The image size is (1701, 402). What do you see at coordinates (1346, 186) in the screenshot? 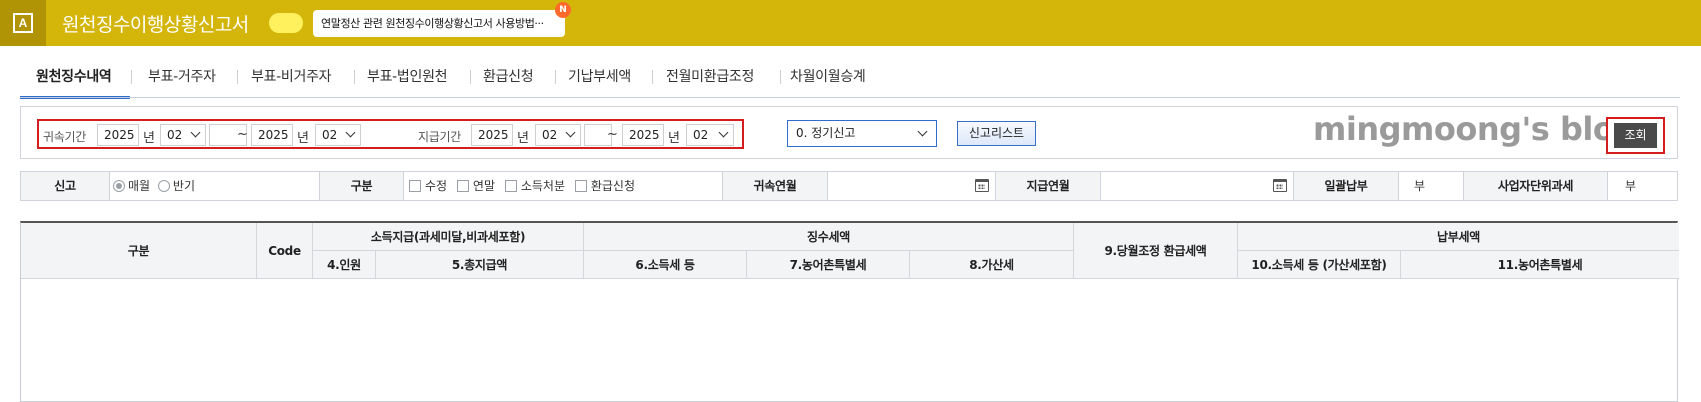
I see `lump-payment-label: 일괄납부` at bounding box center [1346, 186].